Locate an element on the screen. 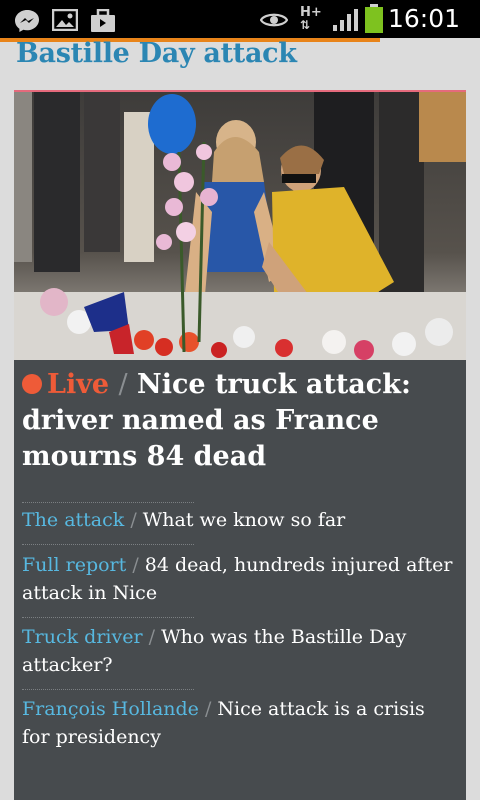  live-indicator-dot is located at coordinates (32, 384).